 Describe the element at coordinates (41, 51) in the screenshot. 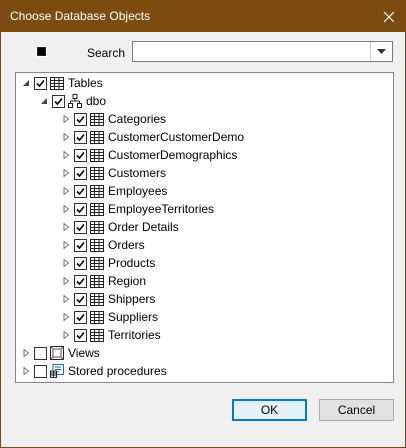

I see `select-all-toggle` at that location.